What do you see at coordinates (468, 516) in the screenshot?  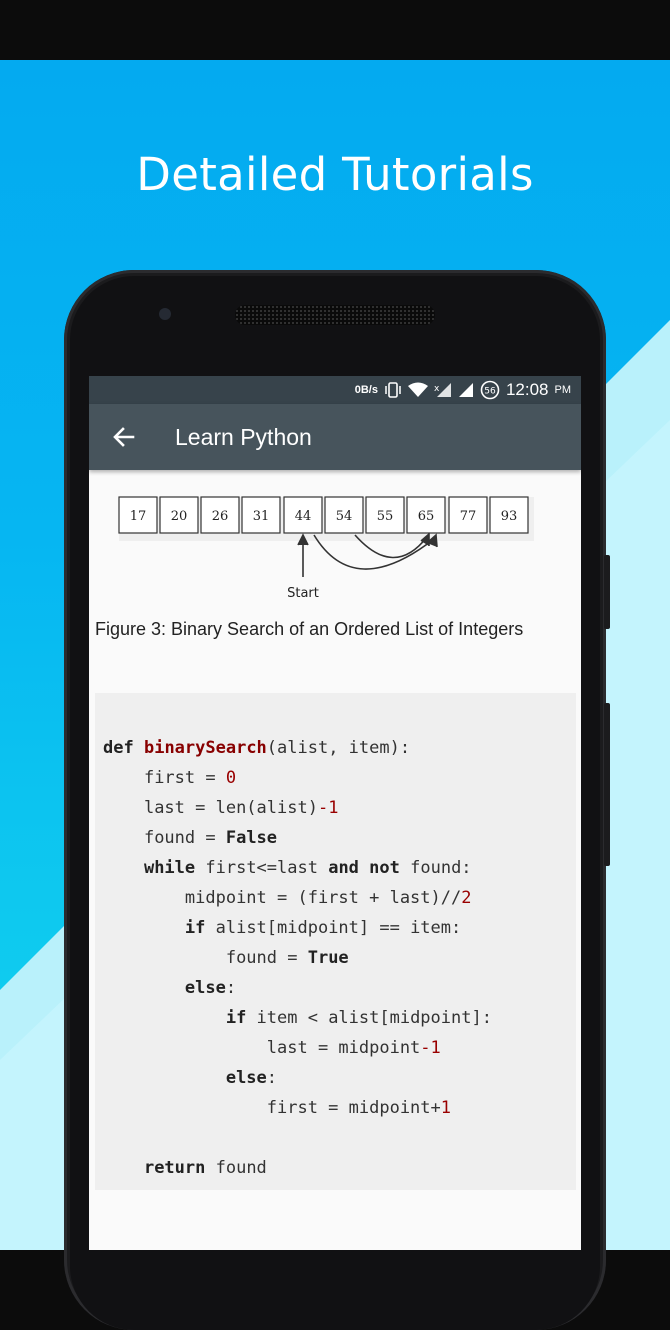 I see `figure-number: 77` at bounding box center [468, 516].